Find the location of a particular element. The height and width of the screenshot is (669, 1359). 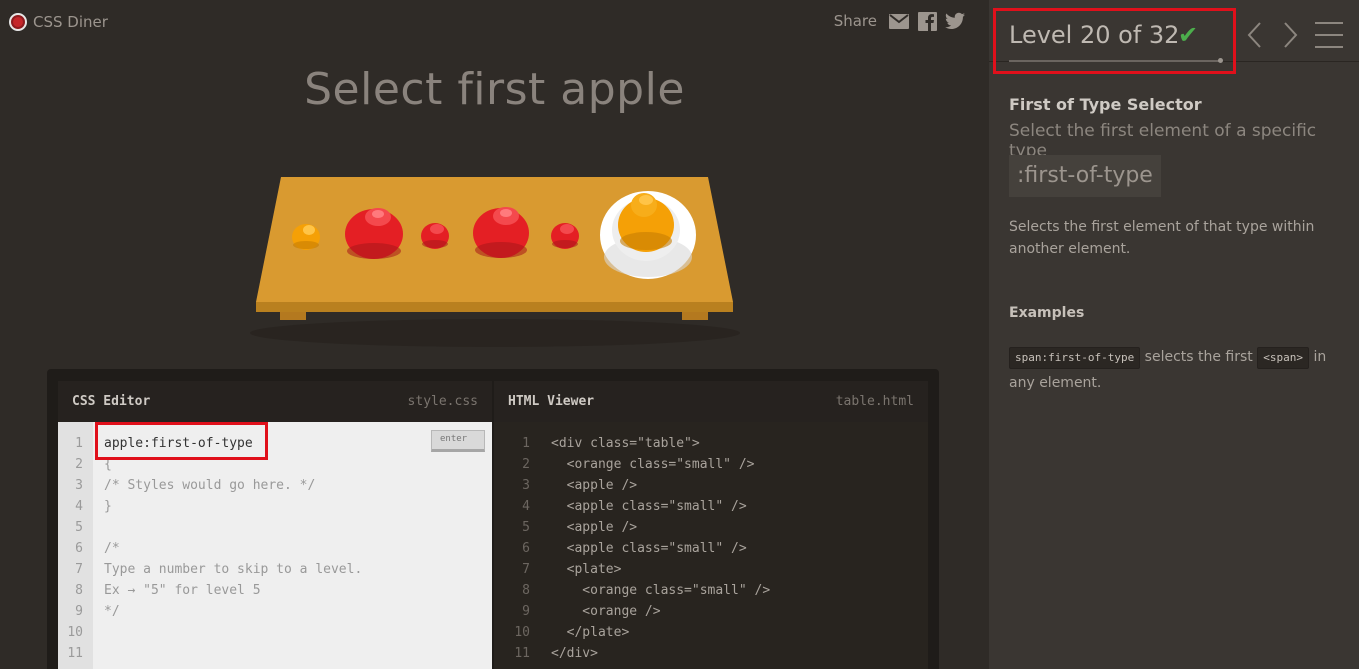

html-viewer-title: HTML Viewer is located at coordinates (551, 401).